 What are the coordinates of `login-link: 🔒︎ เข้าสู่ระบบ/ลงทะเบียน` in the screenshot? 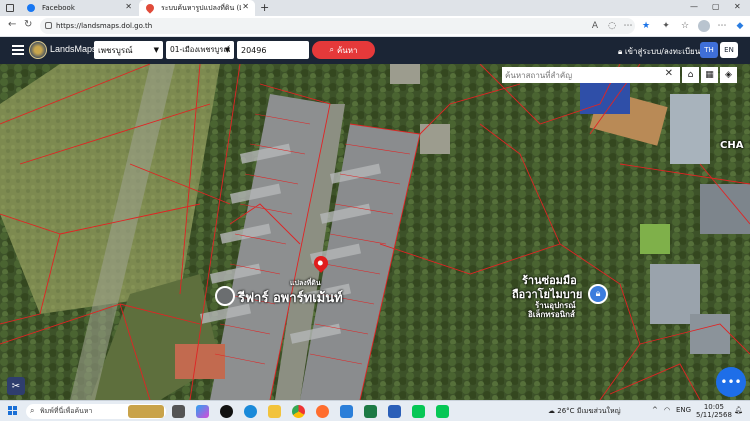 It's located at (659, 51).